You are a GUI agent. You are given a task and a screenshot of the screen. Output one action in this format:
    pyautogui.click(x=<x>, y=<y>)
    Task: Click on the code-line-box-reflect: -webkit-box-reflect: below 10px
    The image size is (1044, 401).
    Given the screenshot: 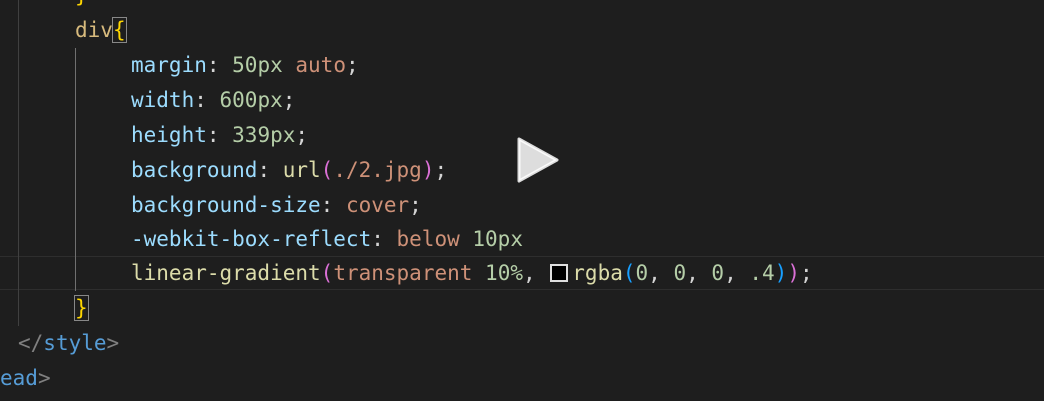 What is the action you would take?
    pyautogui.click(x=522, y=239)
    